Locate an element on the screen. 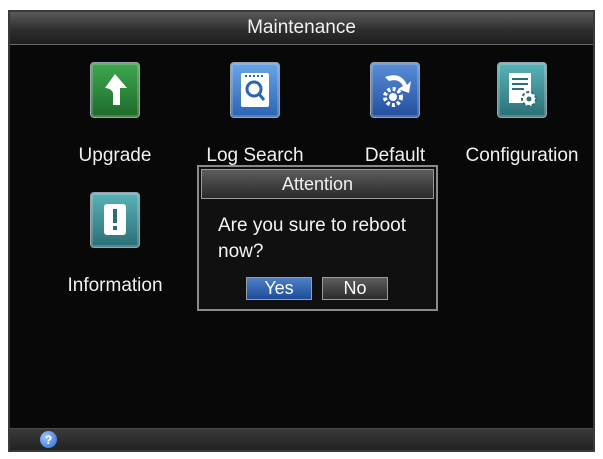 This screenshot has width=603, height=459. log-search-icon is located at coordinates (255, 90).